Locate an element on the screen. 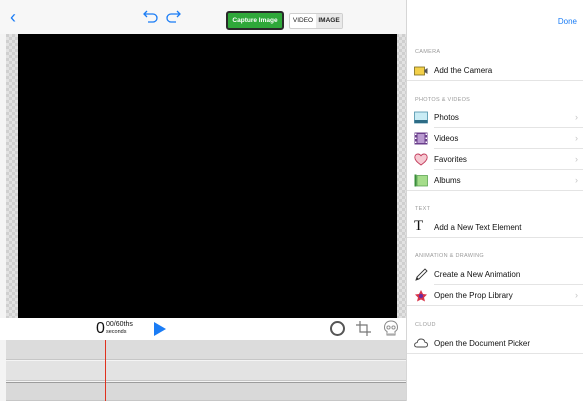 The width and height of the screenshot is (583, 401). pencil-icon is located at coordinates (421, 274).